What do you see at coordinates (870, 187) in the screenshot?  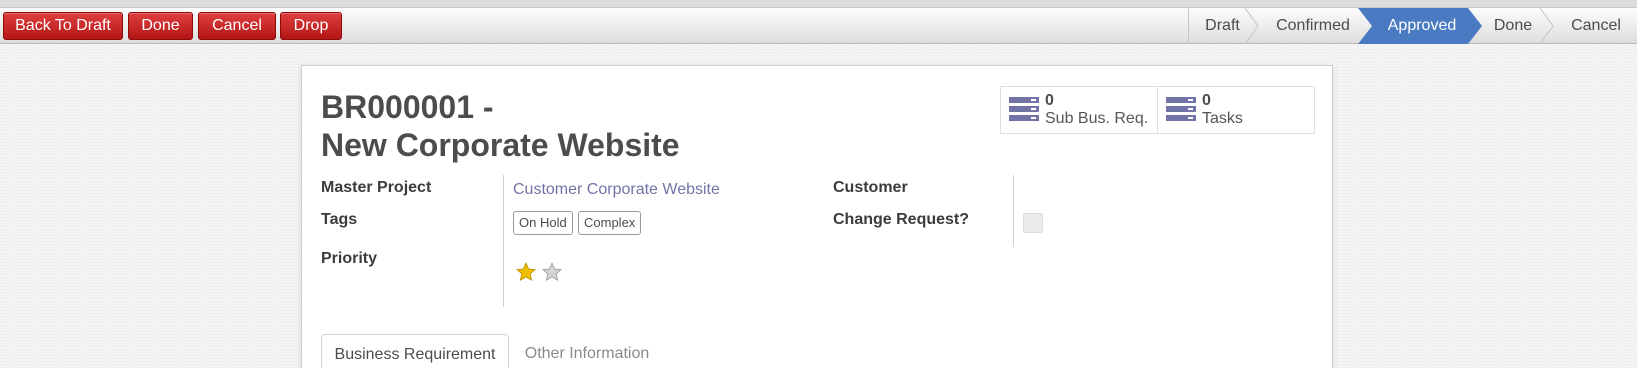 I see `customer-label: Customer` at bounding box center [870, 187].